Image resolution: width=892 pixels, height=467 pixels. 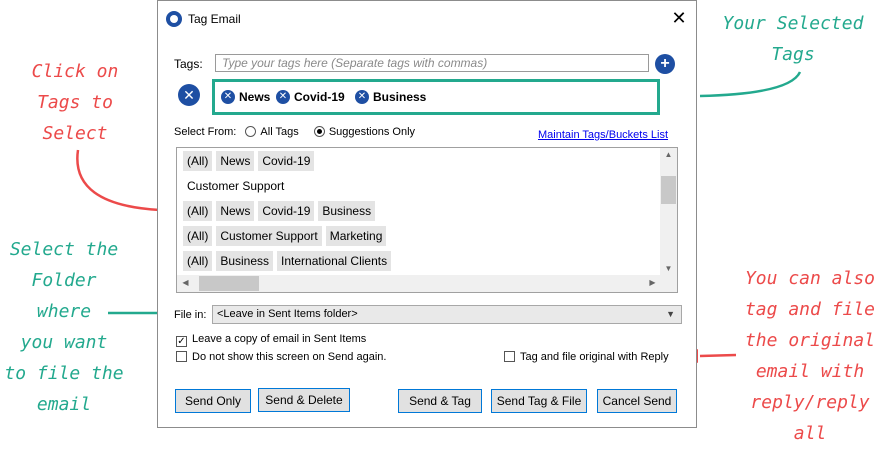 I want to click on send-delete-button: Send & Delete, so click(x=304, y=400).